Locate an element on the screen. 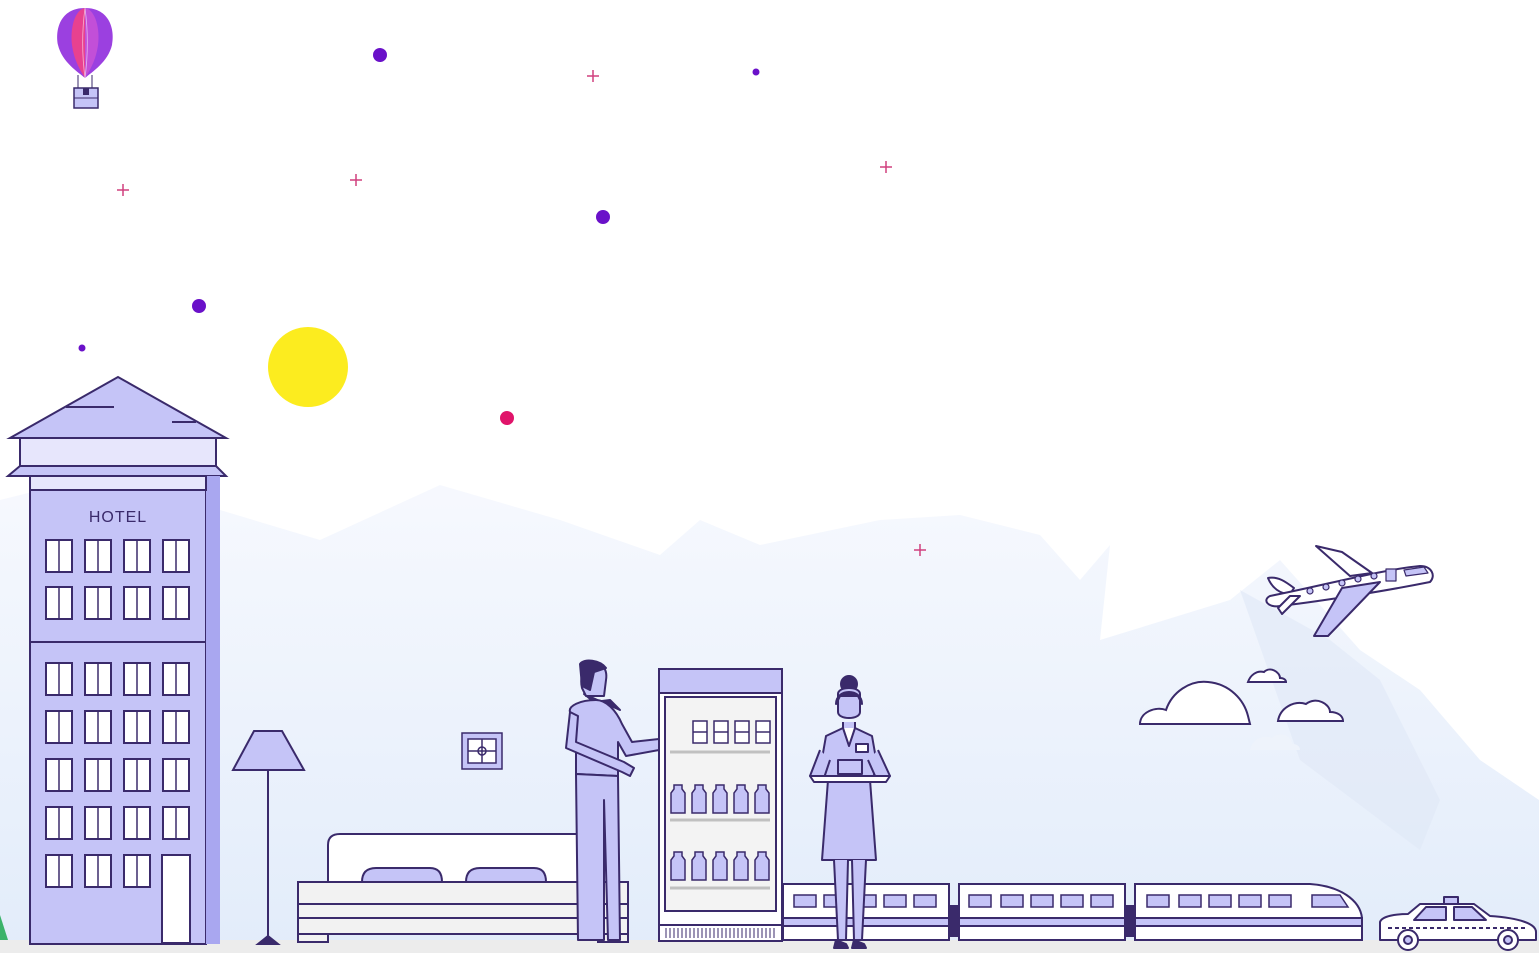  hot-air-balloon-icon is located at coordinates (85, 58).